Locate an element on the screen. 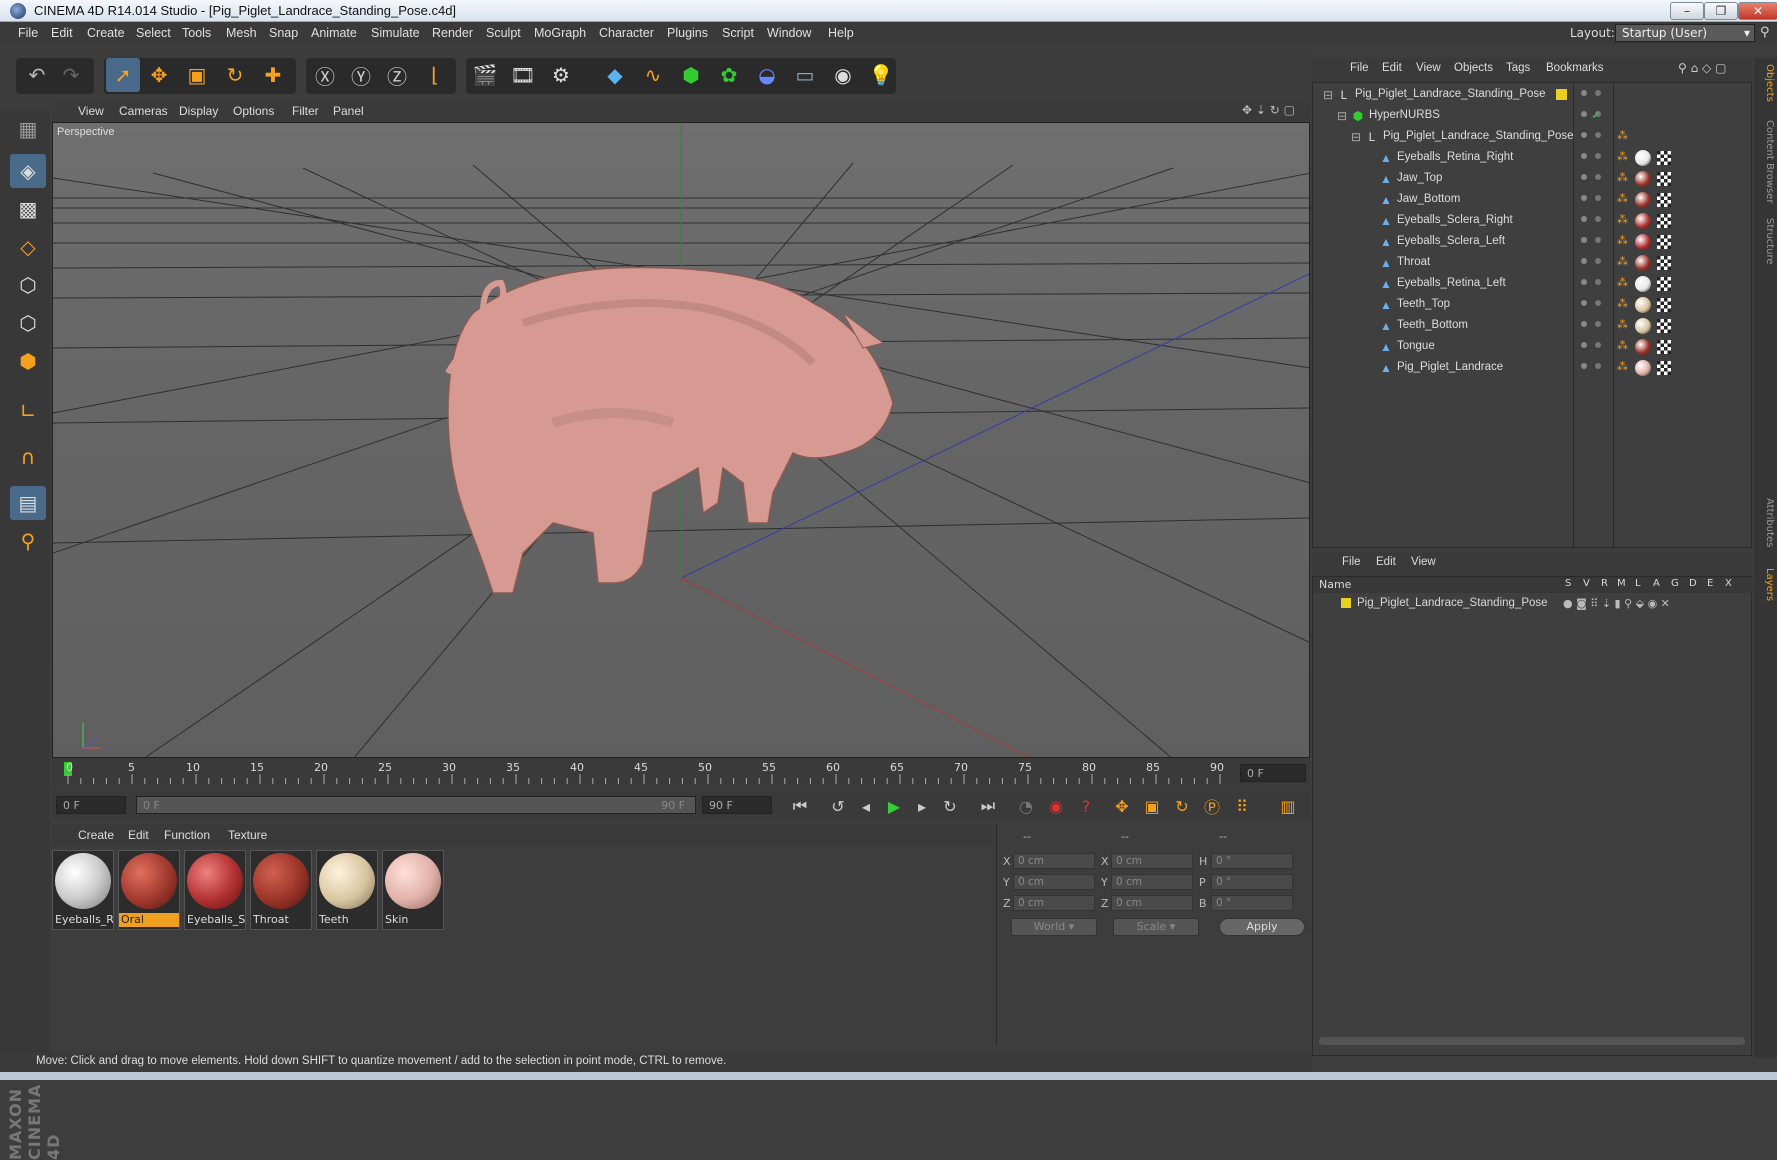  material-swatch: Eyeballs_Re is located at coordinates (83, 890).